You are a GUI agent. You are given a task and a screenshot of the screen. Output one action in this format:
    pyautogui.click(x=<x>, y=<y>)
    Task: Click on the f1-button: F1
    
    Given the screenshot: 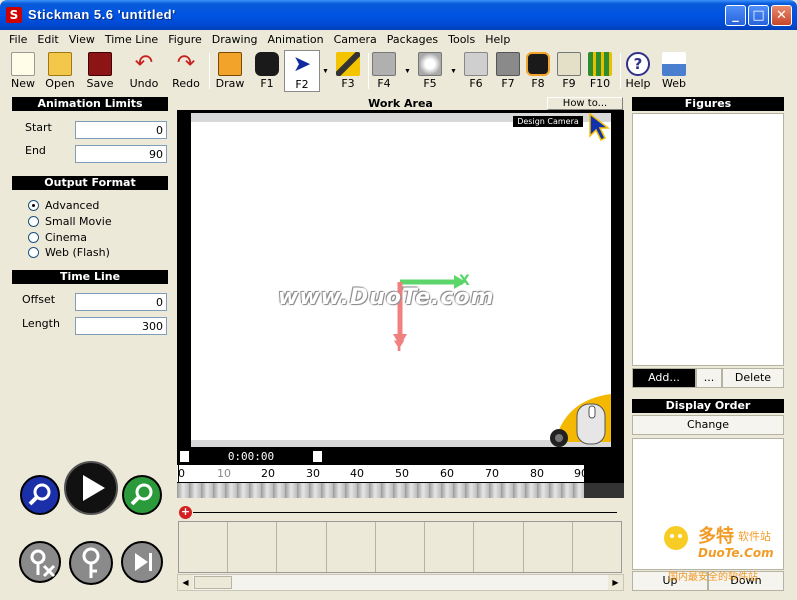 What is the action you would take?
    pyautogui.click(x=267, y=71)
    